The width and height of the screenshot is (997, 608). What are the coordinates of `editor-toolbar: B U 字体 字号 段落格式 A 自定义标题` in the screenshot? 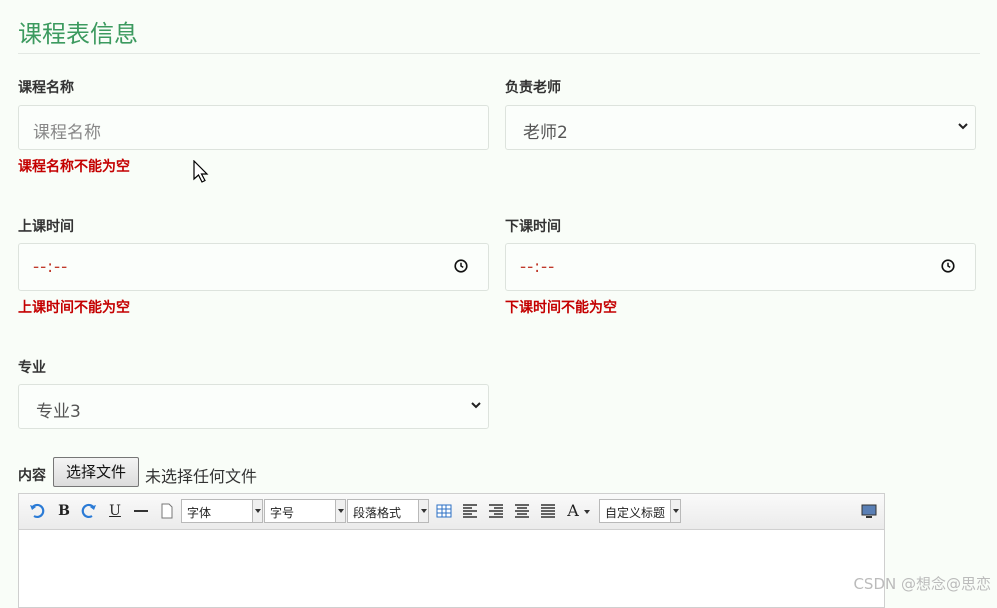 It's located at (451, 512).